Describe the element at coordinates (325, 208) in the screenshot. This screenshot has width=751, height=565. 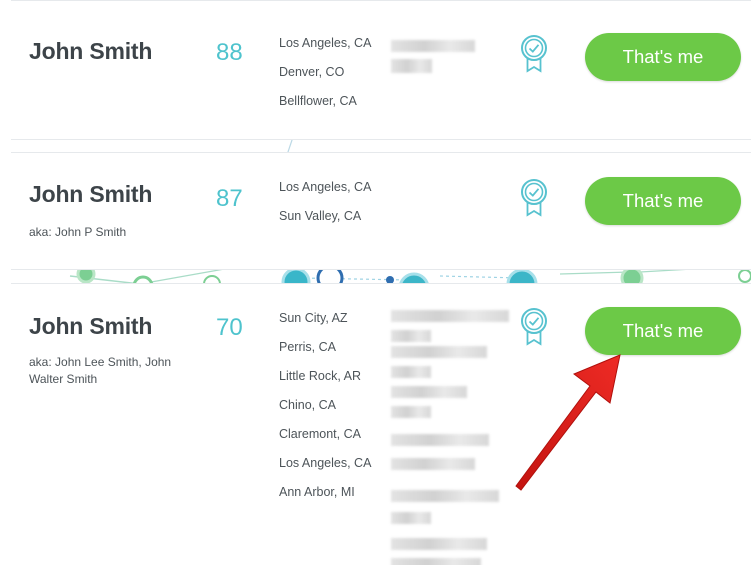
I see `city-list: Los Angeles, CA Sun Valley, CA` at that location.